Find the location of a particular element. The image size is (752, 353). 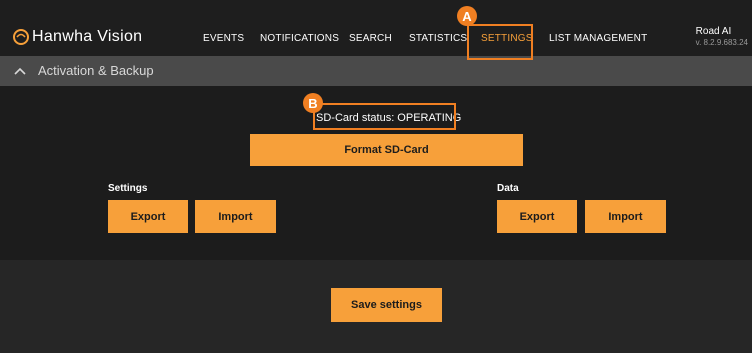

brand-name: Hanwha Vision is located at coordinates (87, 36).